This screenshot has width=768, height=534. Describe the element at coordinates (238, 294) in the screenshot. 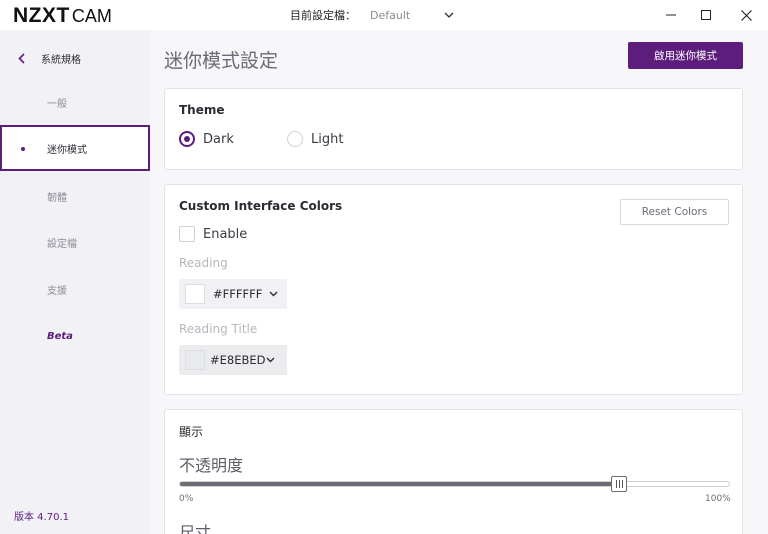

I see `reading-color-value: #FFFFFF` at that location.